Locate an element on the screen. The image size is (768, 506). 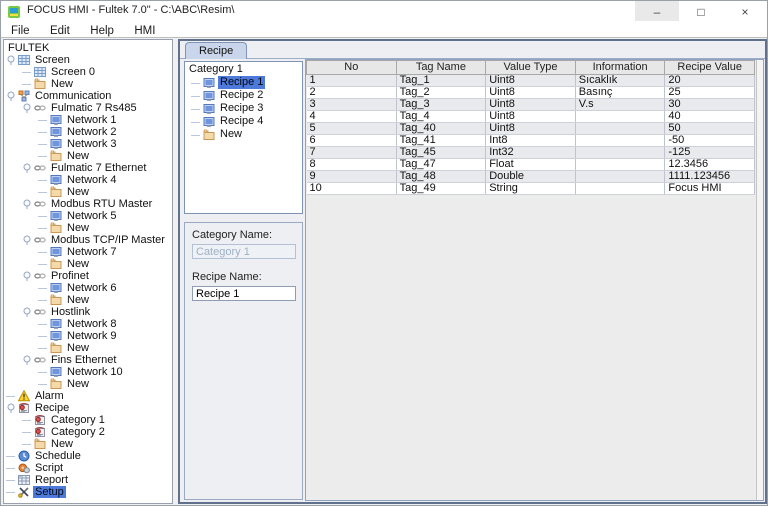
table-cell: Sıcaklık is located at coordinates (620, 80).